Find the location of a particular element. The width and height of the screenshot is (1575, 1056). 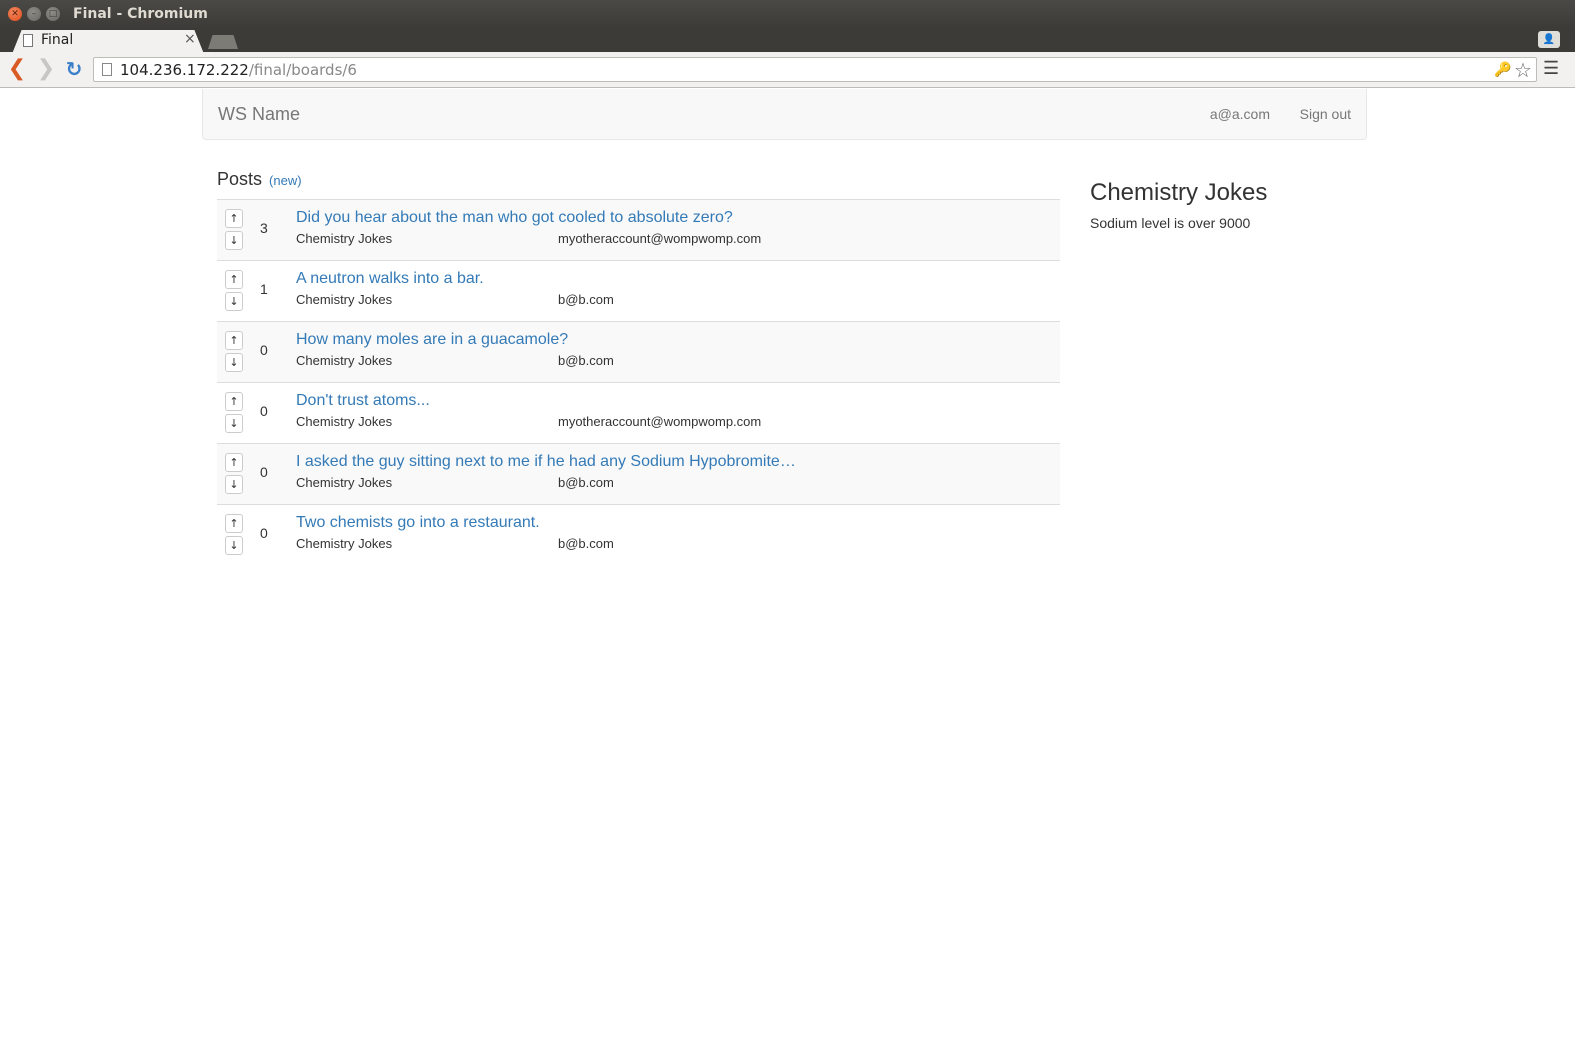

posts-heading: Posts (new) is located at coordinates (259, 179).